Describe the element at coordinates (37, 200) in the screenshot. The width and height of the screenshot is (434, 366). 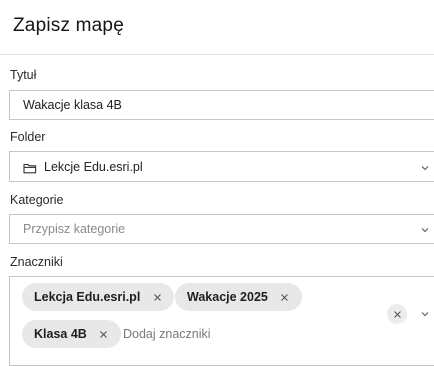
I see `category-label: Kategorie` at that location.